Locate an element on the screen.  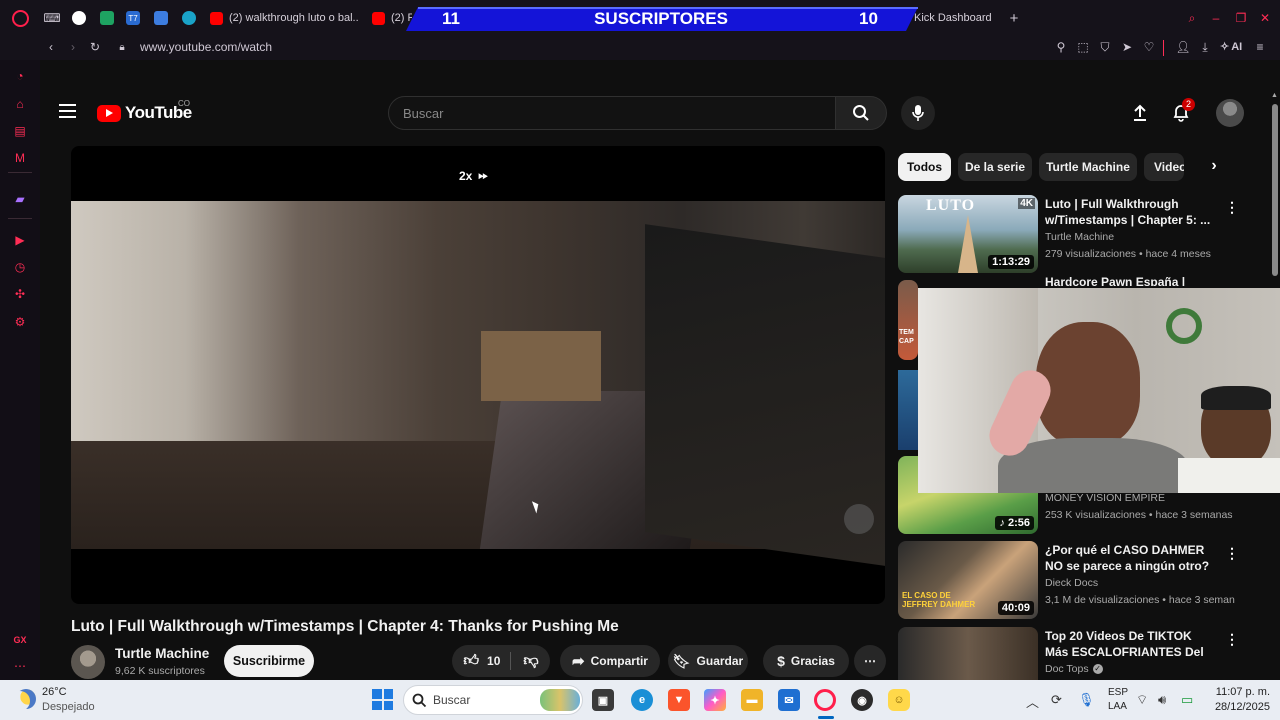
tab-kick-dashboard: Kick Dashboard is located at coordinates (960, 18).